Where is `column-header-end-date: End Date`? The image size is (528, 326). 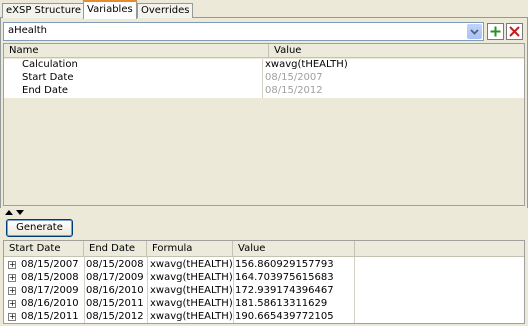 column-header-end-date: End Date is located at coordinates (115, 249).